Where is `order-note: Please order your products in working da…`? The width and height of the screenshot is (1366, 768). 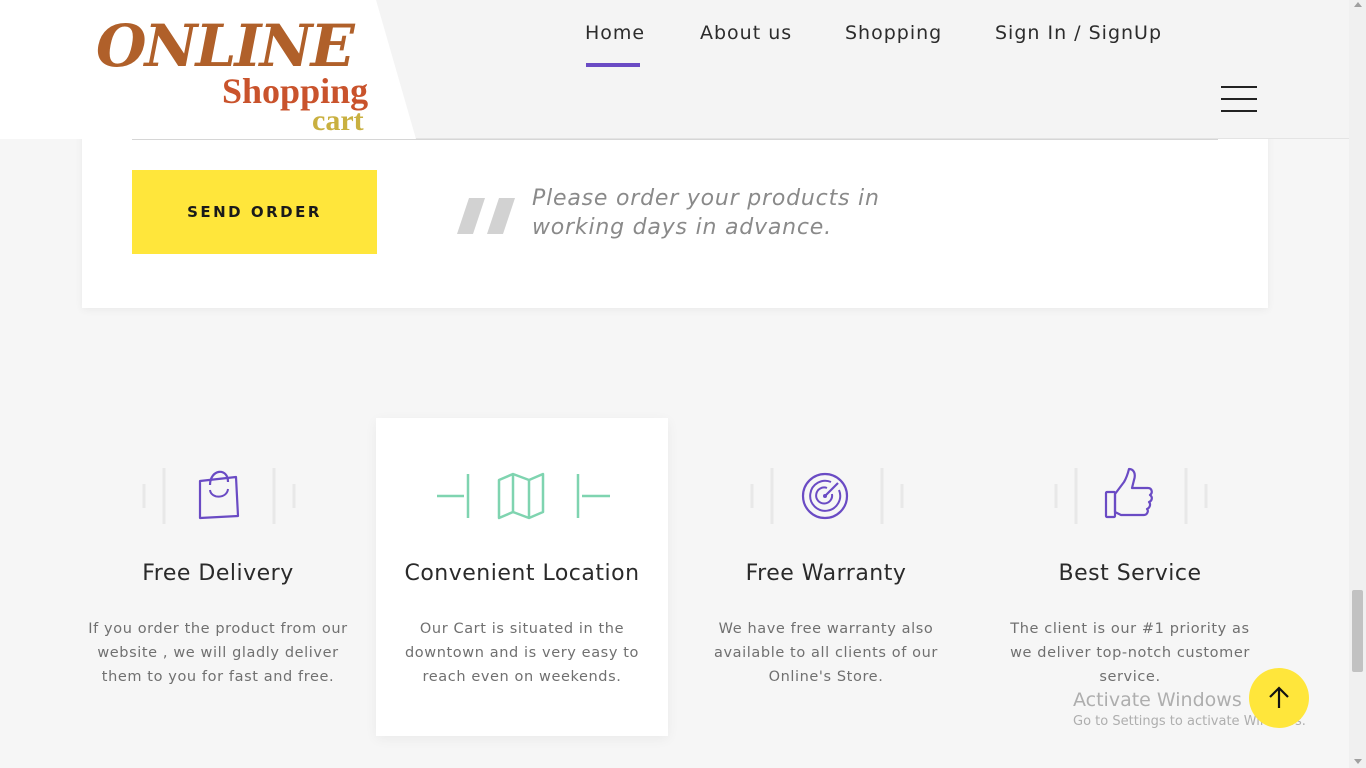 order-note: Please order your products in working da… is located at coordinates (706, 213).